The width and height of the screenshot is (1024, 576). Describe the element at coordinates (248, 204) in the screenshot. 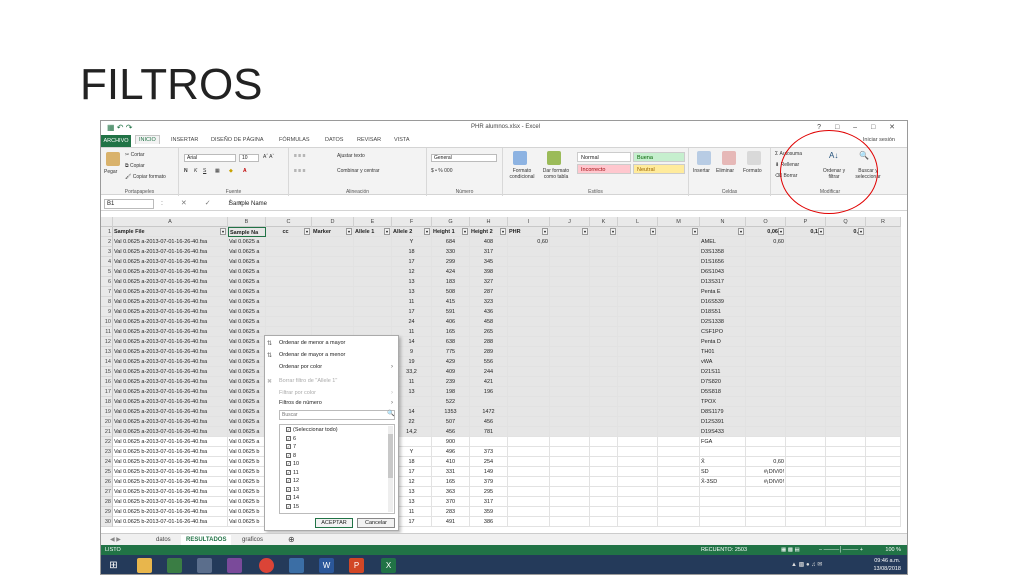

I see `formula-input: Sample Name` at that location.